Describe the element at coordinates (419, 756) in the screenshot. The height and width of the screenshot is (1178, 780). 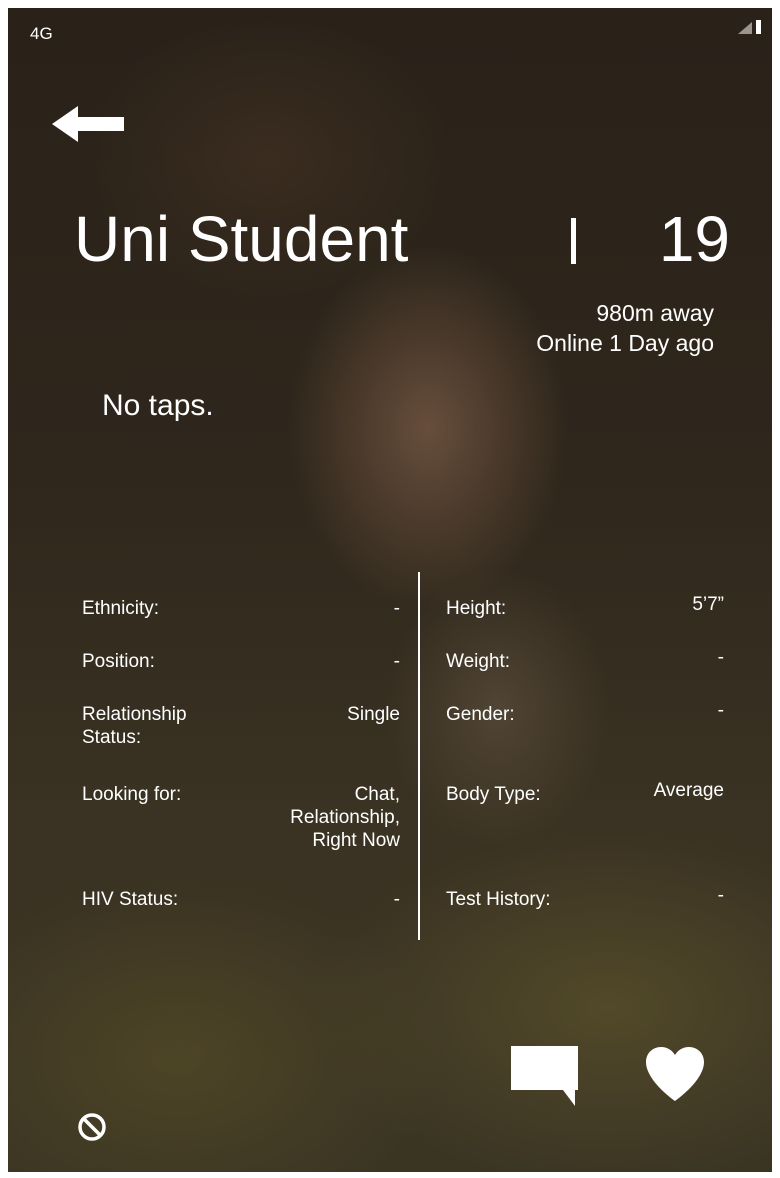
I see `details-divider` at that location.